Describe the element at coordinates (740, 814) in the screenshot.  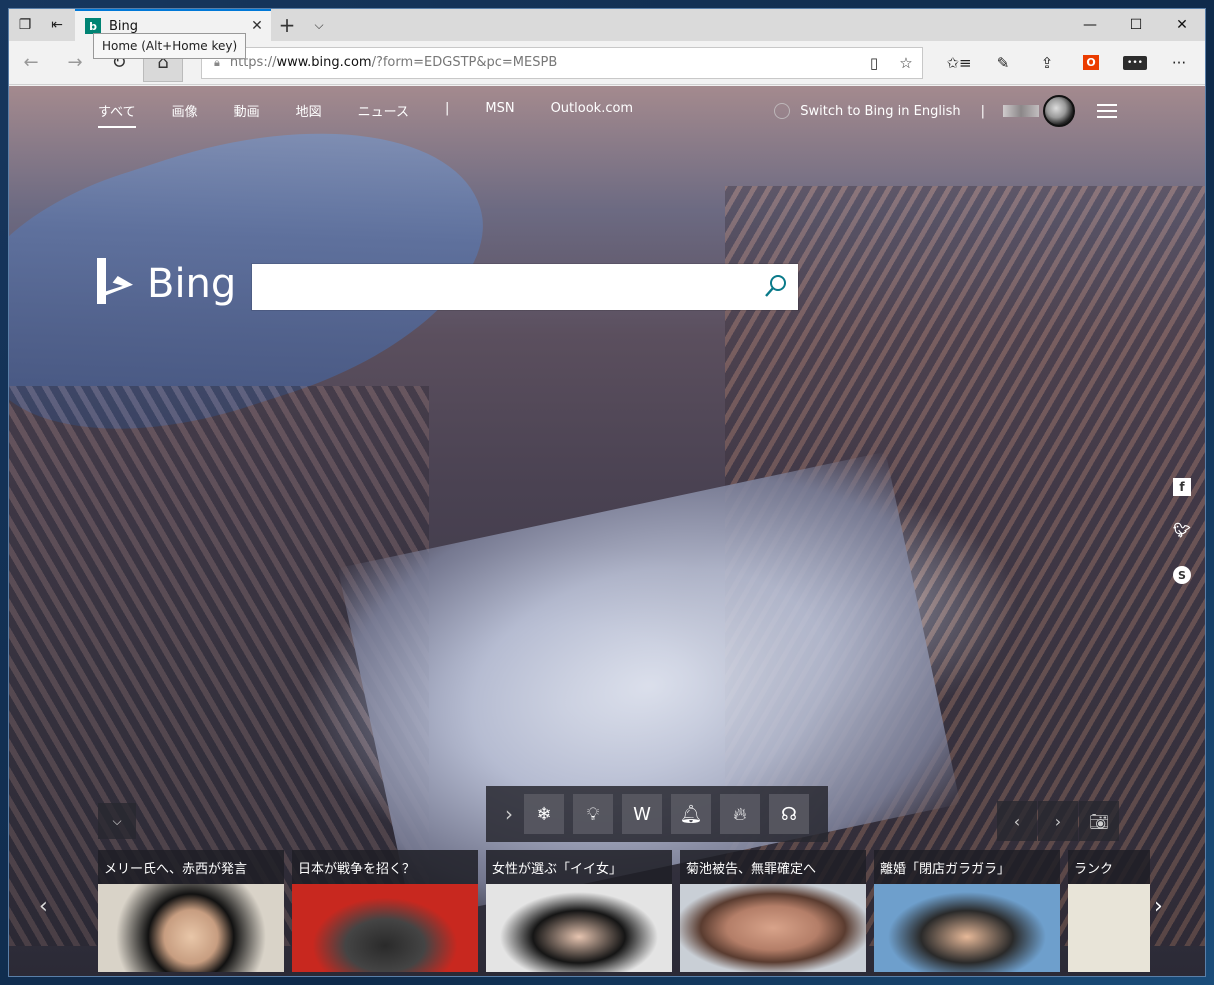
I see `campfire-icon: 🔥︎` at that location.